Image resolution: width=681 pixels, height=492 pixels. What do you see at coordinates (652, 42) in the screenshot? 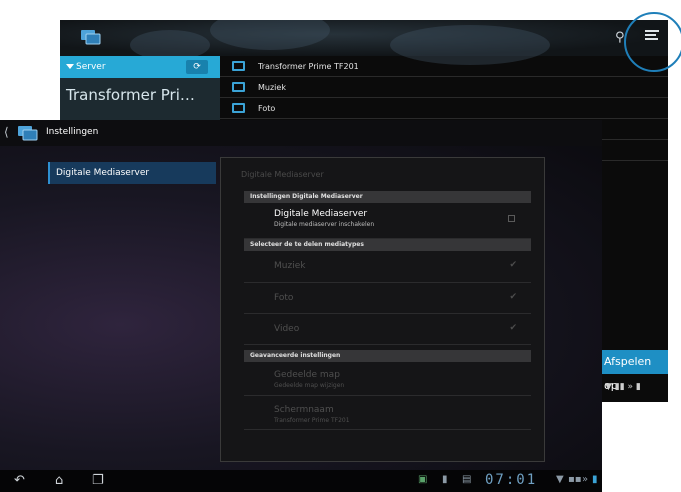
I see `highlight-circle` at bounding box center [652, 42].